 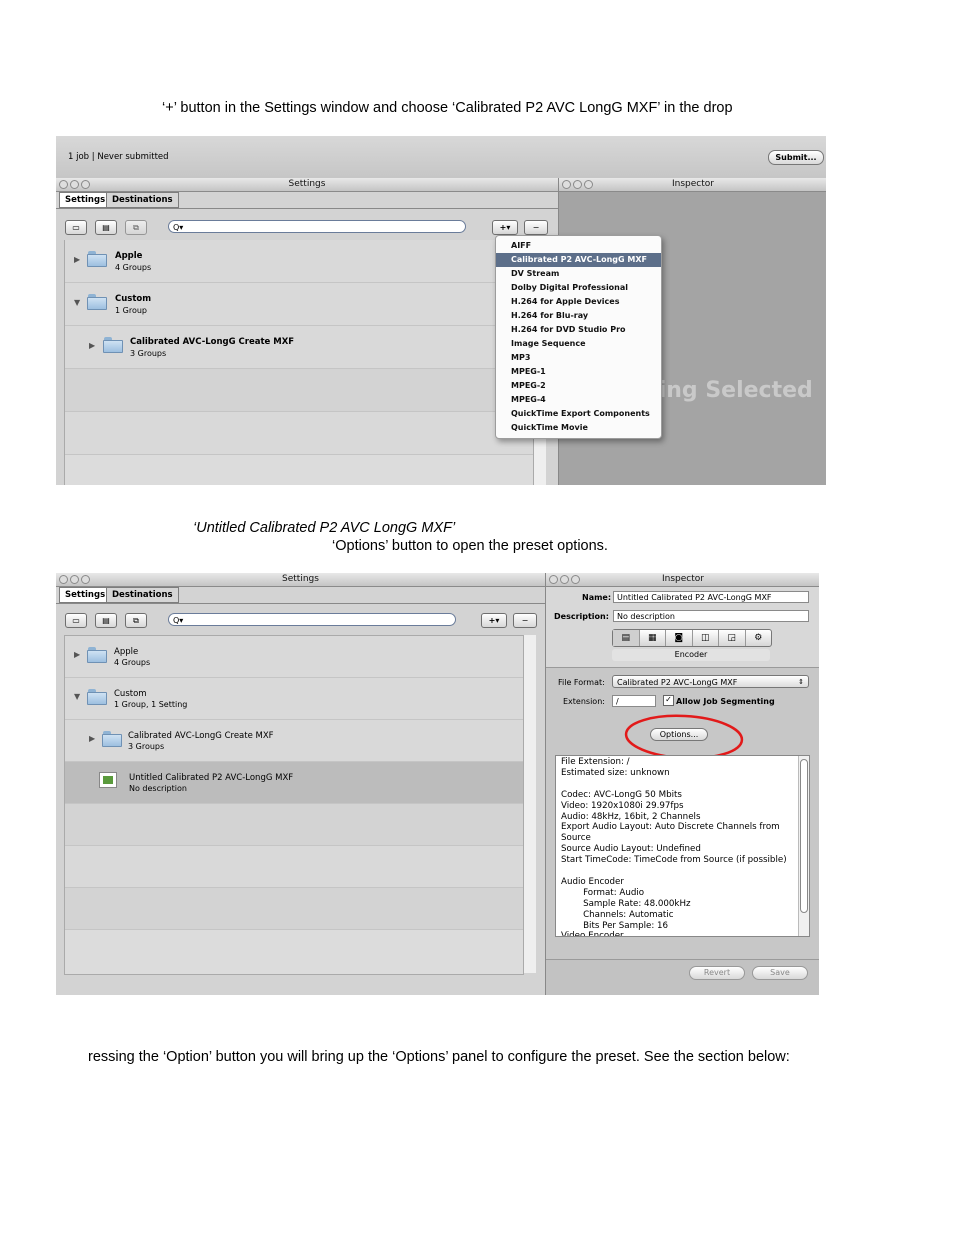 I want to click on menu-item: QuickTime Movie, so click(x=578, y=428).